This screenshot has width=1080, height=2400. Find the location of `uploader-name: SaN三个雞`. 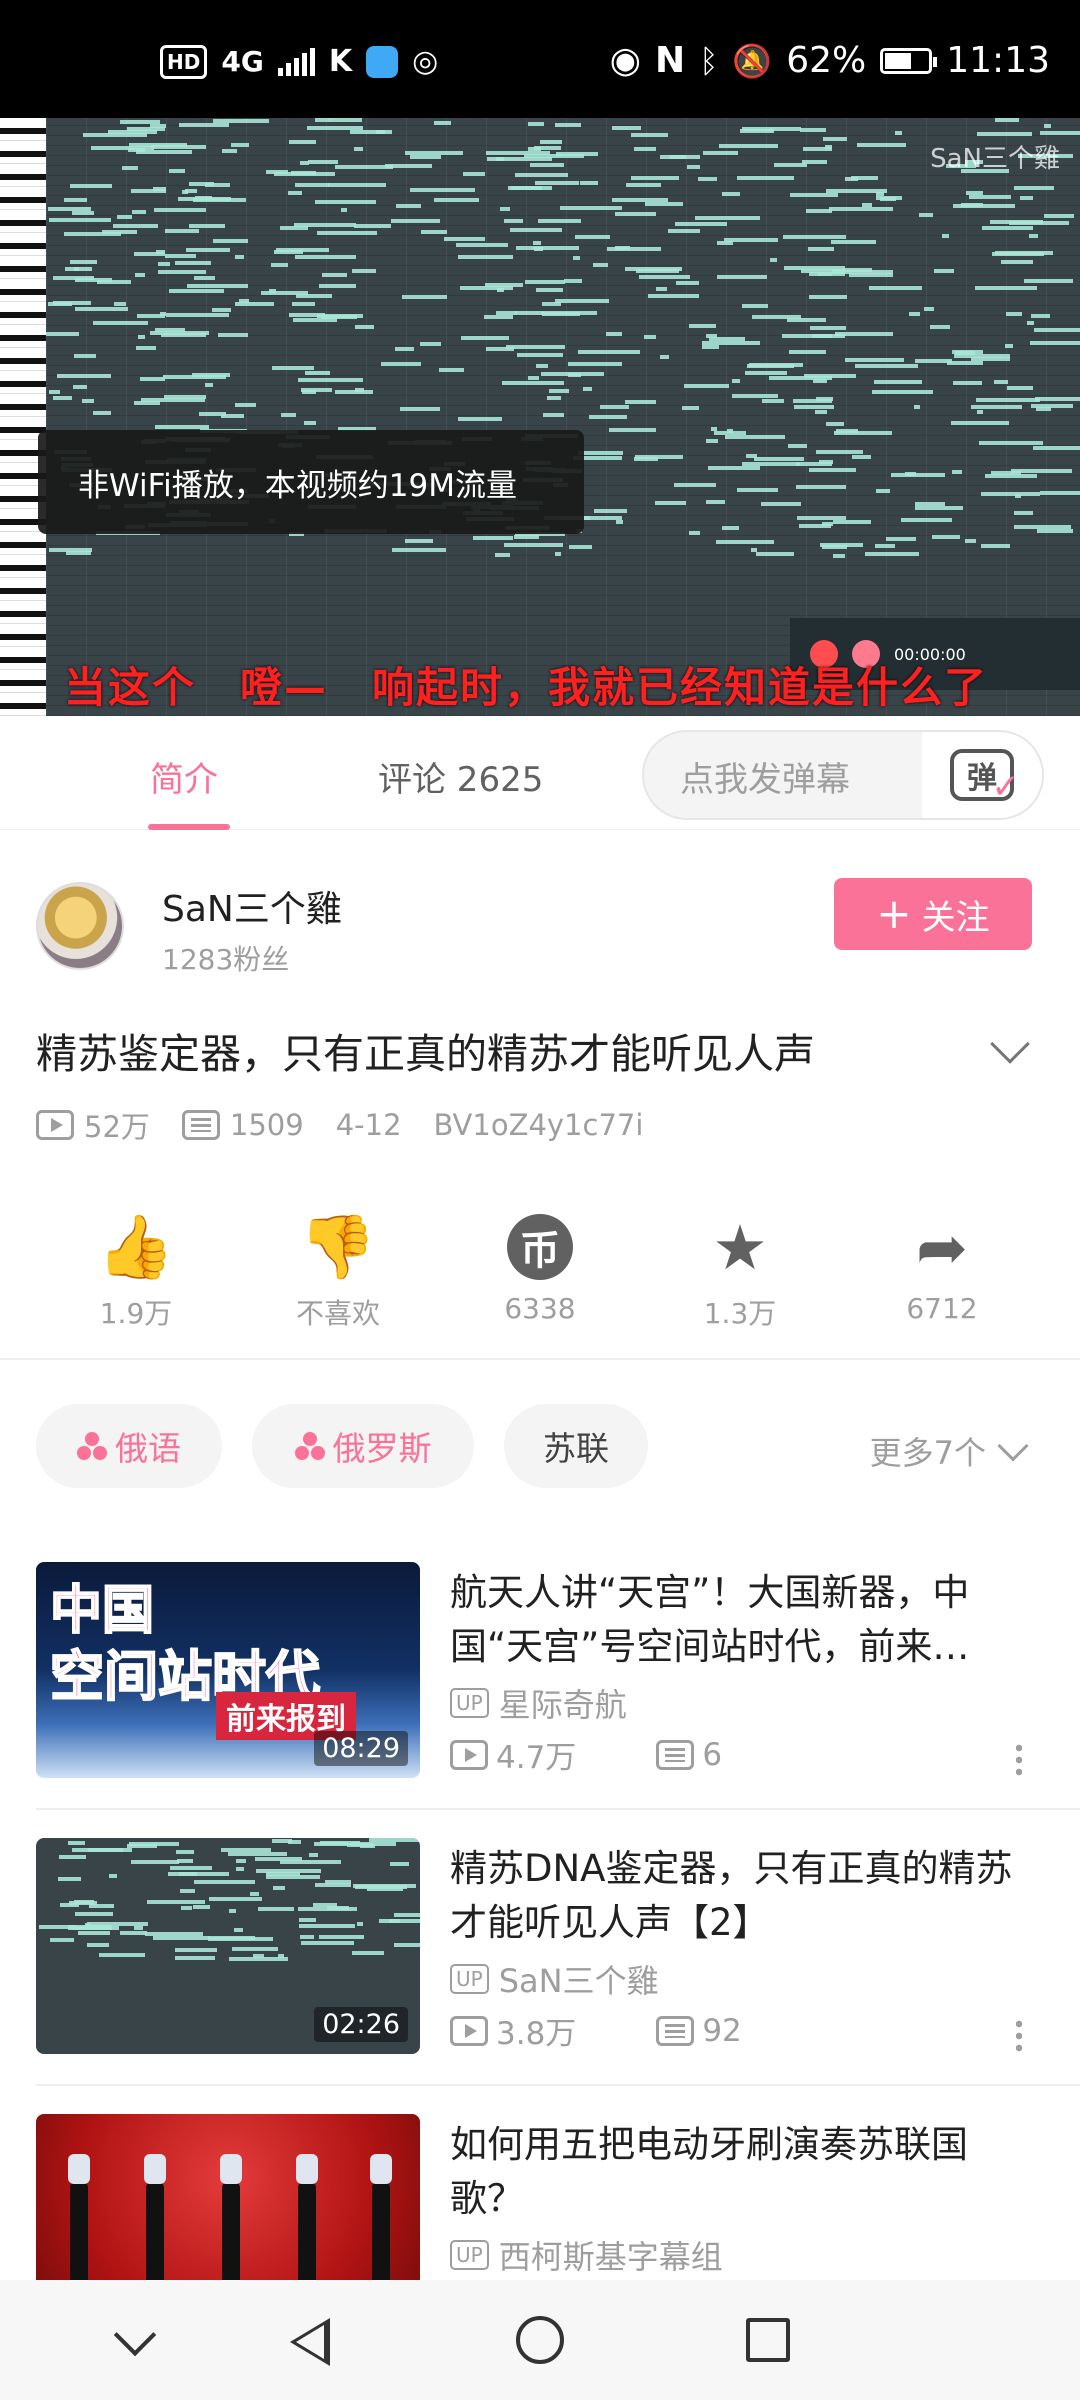

uploader-name: SaN三个雞 is located at coordinates (252, 906).